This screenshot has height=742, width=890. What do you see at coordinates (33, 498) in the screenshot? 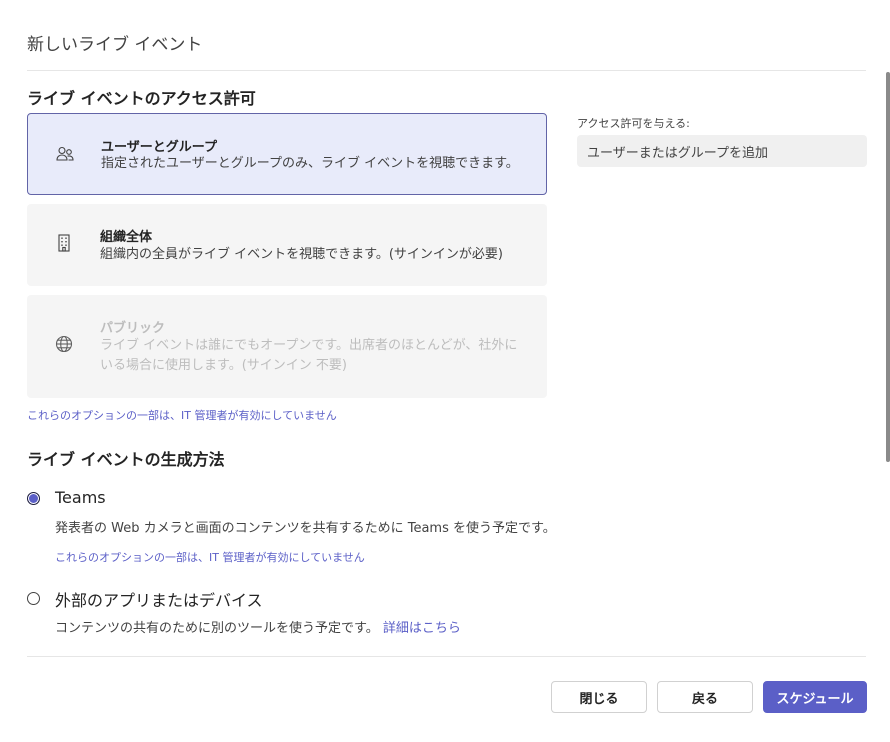
I see `radio-teams` at bounding box center [33, 498].